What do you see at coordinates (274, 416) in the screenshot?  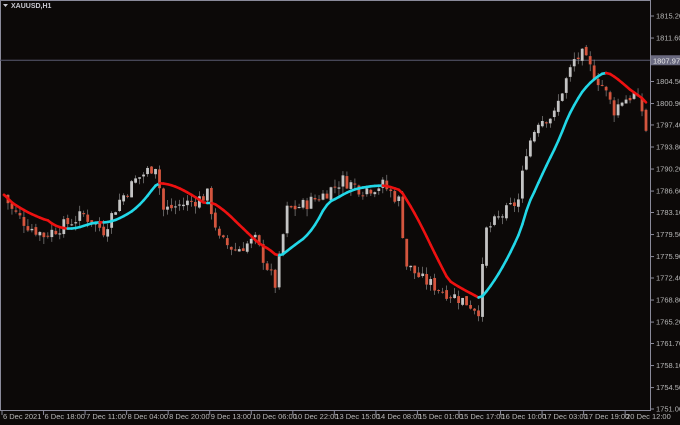 I see `x-tick-label: 10 Dec 06:00` at bounding box center [274, 416].